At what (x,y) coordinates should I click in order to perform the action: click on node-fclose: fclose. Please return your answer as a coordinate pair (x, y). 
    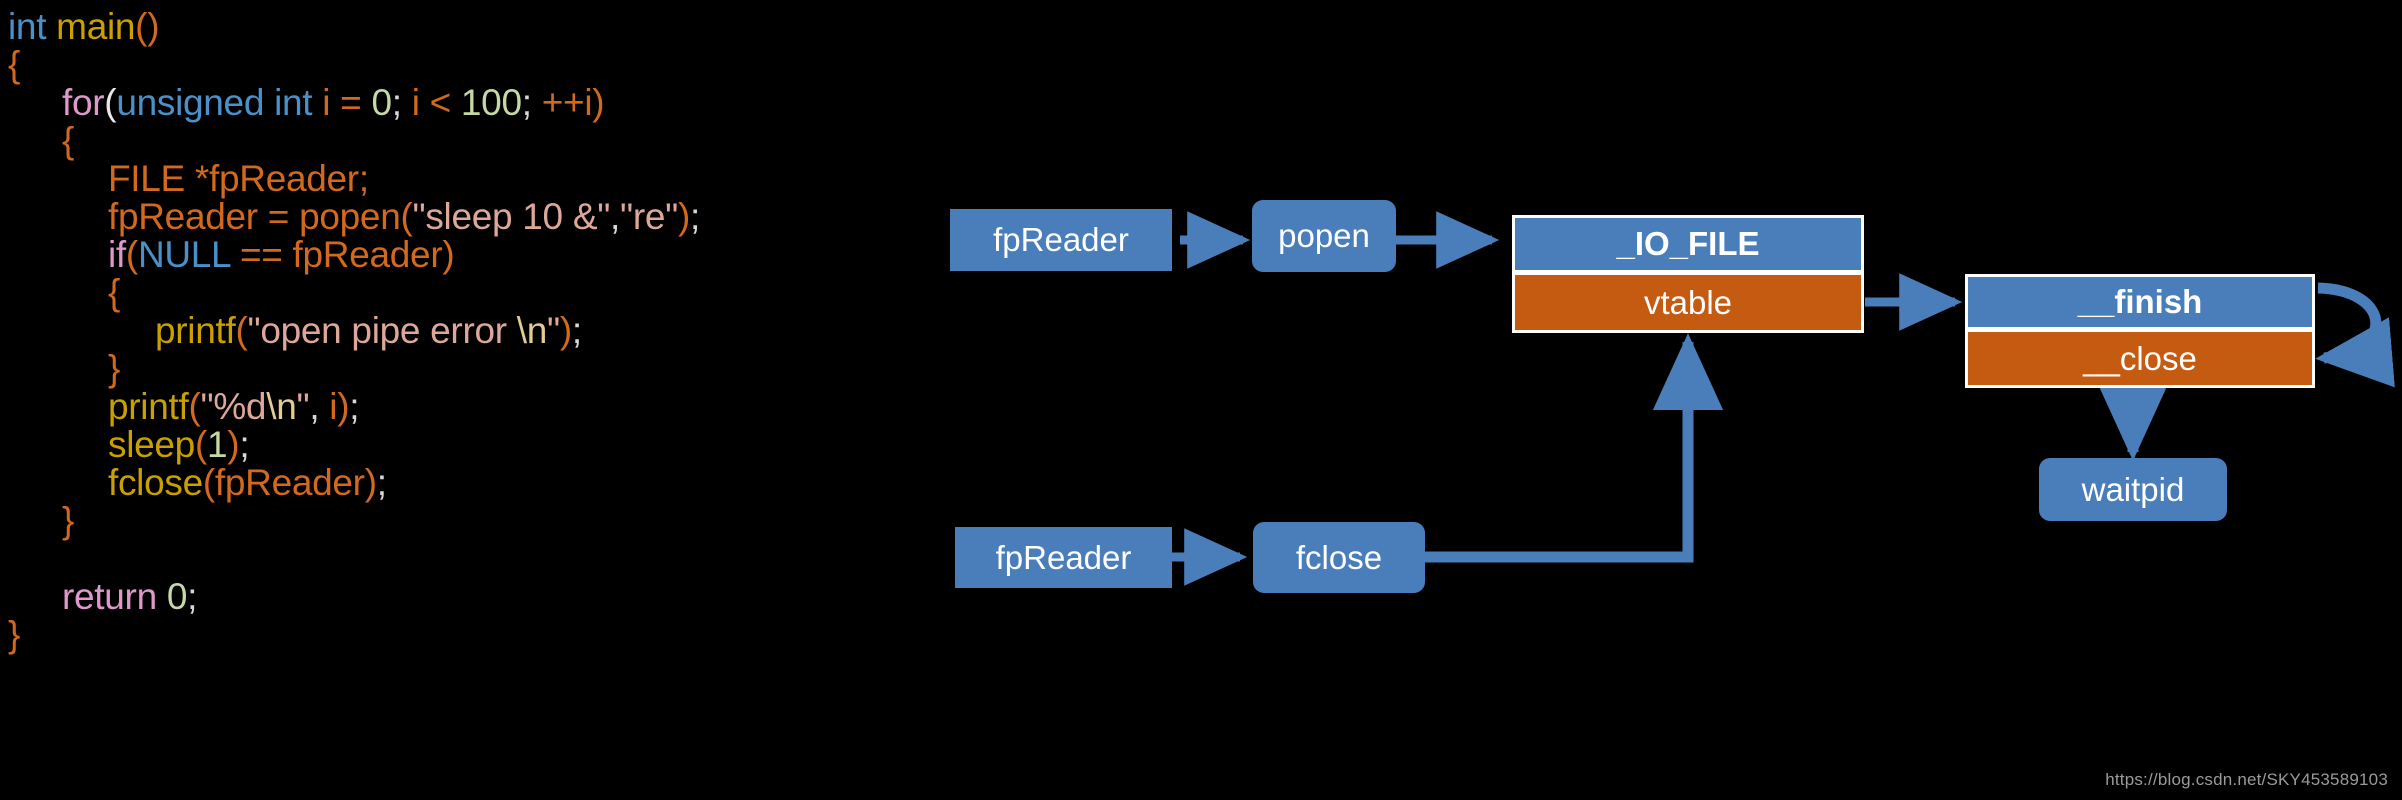
    Looking at the image, I should click on (1339, 557).